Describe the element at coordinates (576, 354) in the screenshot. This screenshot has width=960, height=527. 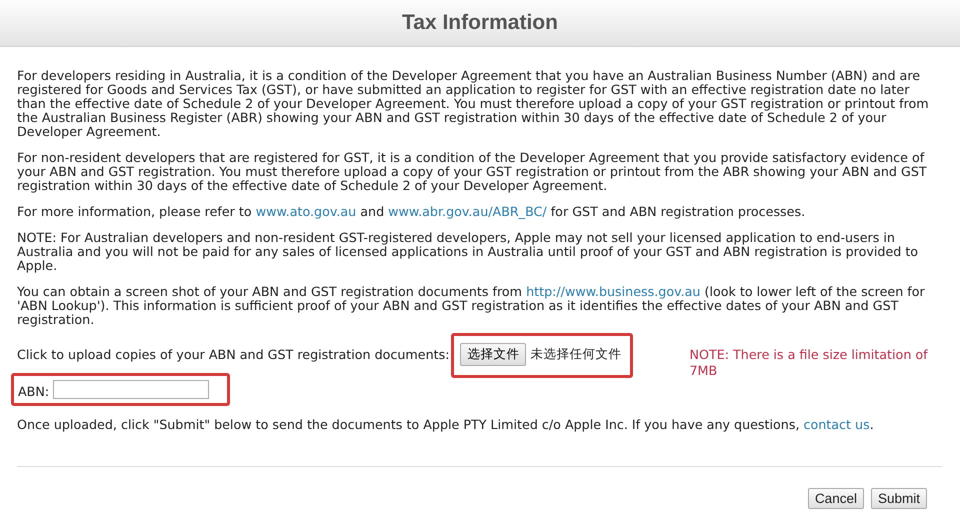
I see `file-status: 未选择任何文件` at that location.